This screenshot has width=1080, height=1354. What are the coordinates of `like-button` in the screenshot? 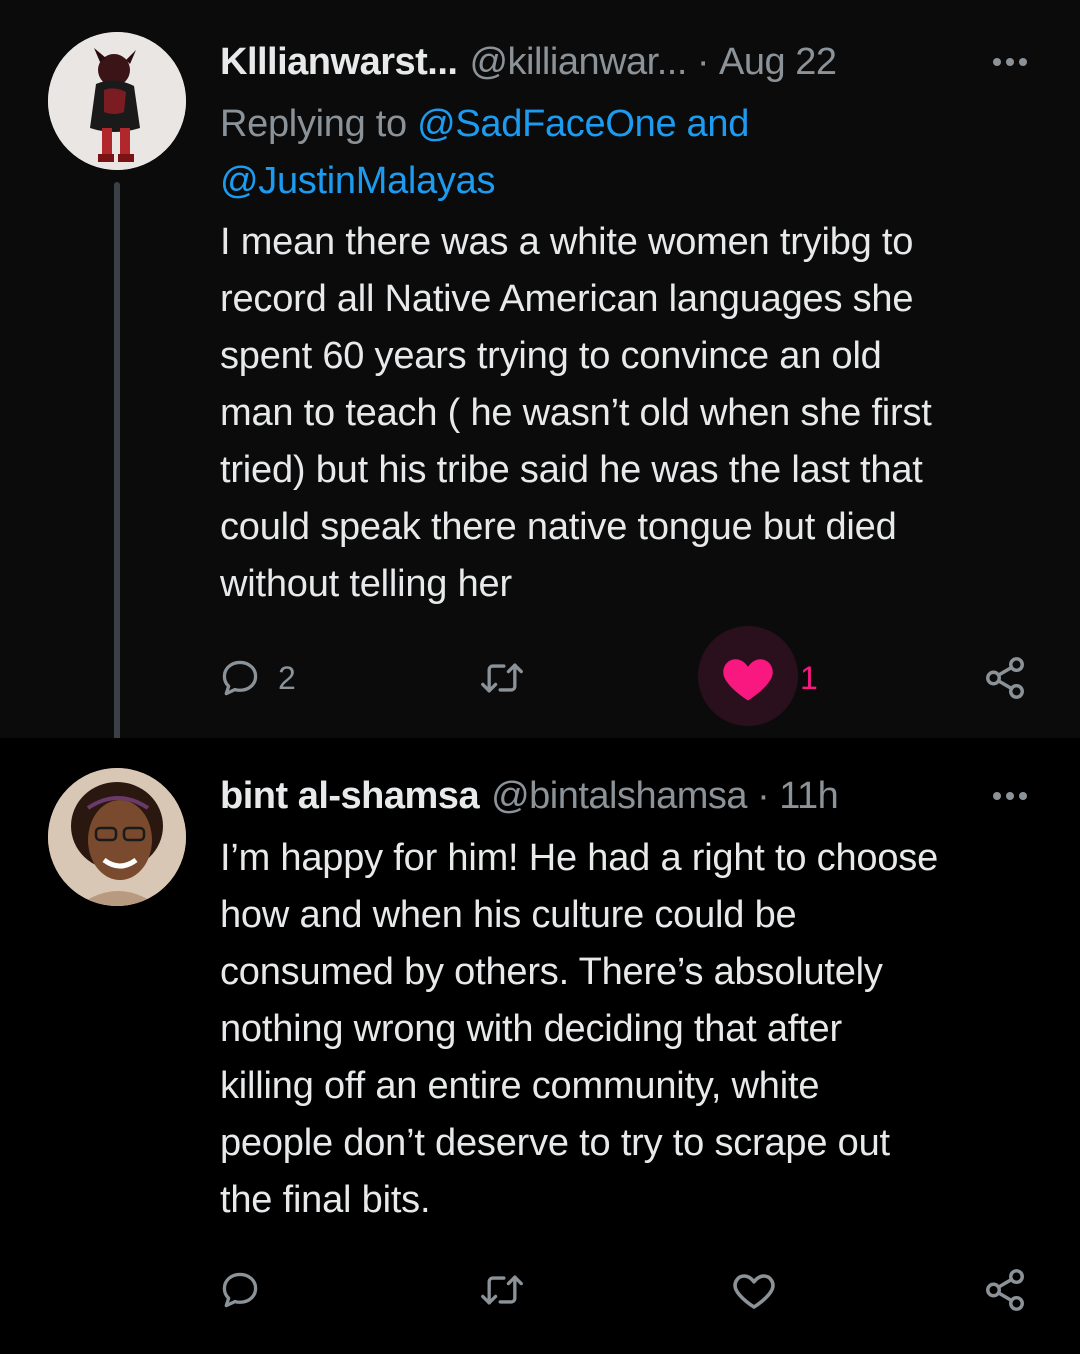 It's located at (754, 1290).